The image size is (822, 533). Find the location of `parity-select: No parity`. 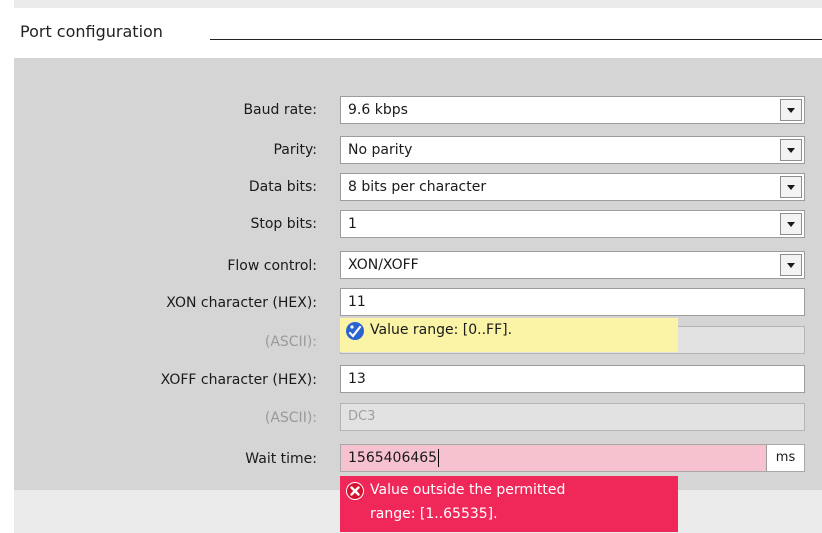

parity-select: No parity is located at coordinates (572, 150).